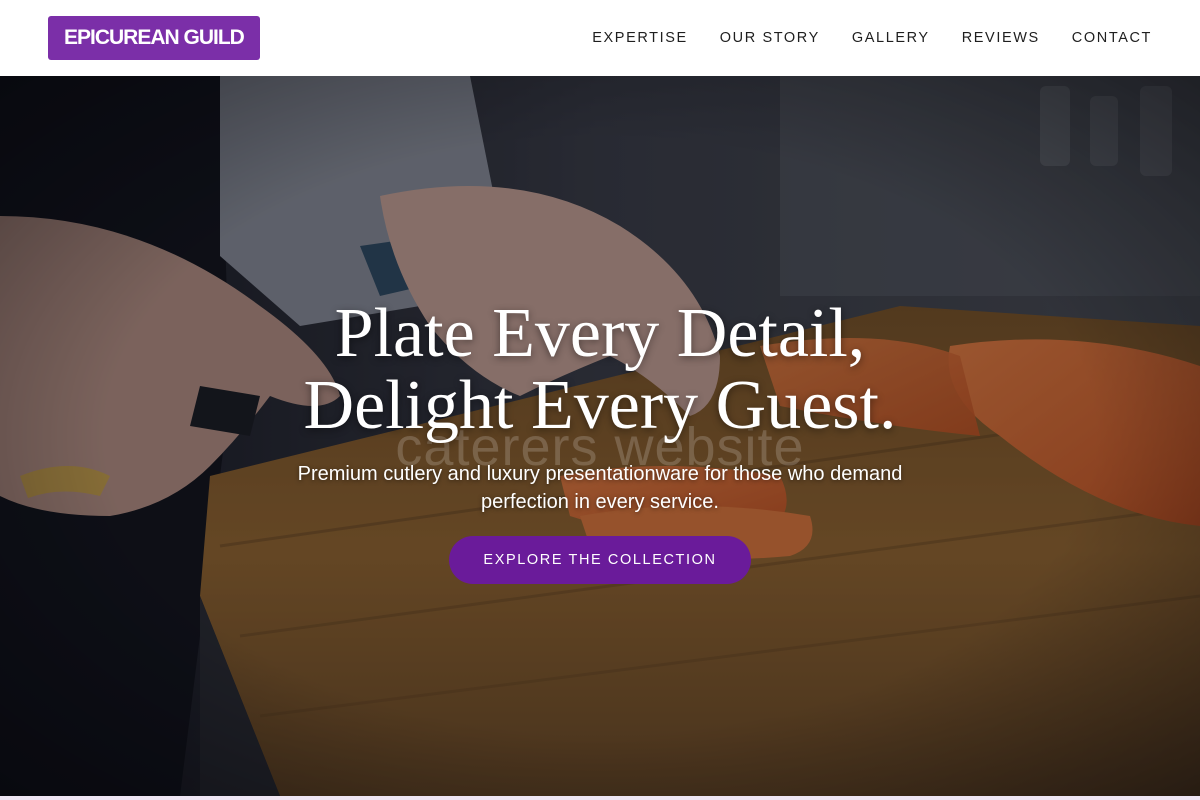 The width and height of the screenshot is (1200, 800). I want to click on nav-link-gallery: GALLERY, so click(891, 38).